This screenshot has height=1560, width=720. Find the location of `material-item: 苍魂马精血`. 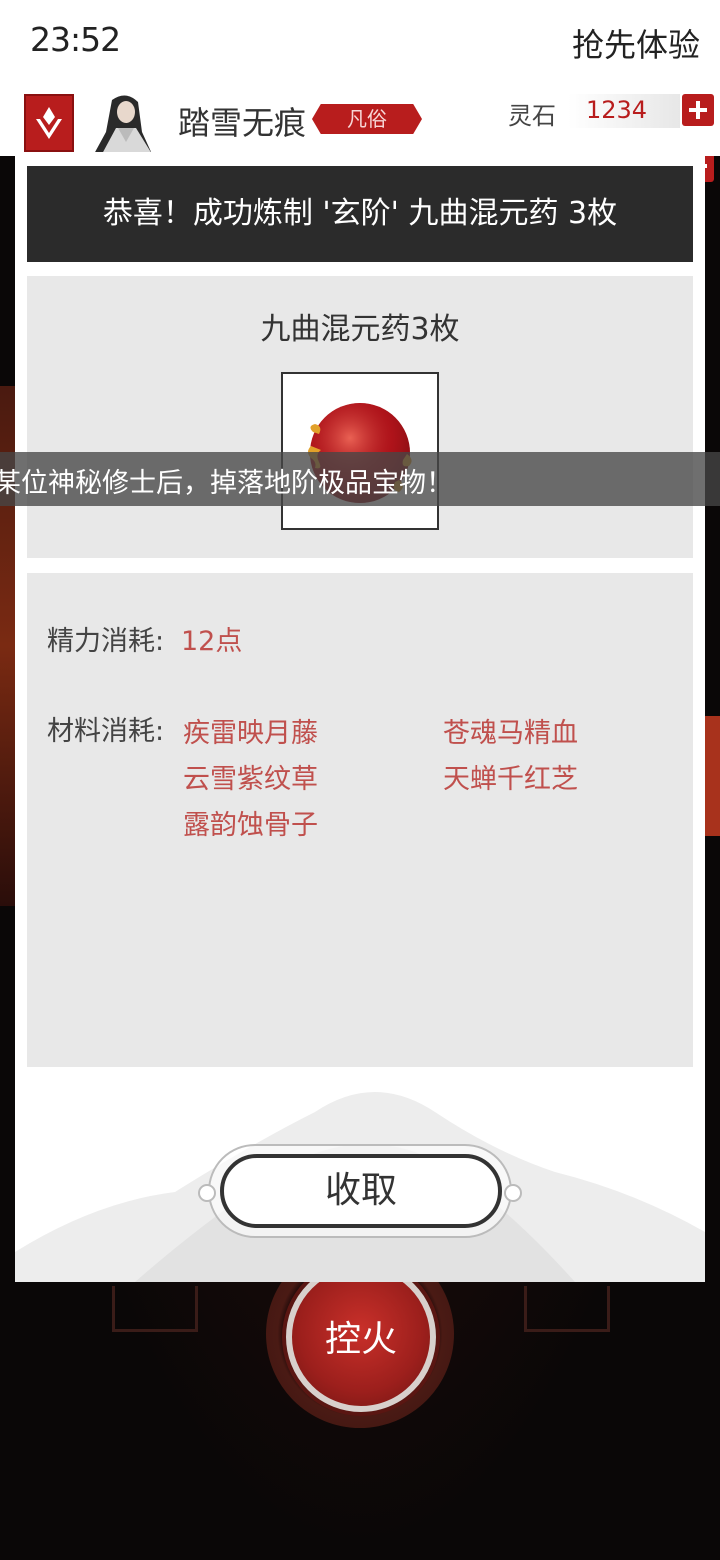

material-item: 苍魂马精血 is located at coordinates (510, 733).